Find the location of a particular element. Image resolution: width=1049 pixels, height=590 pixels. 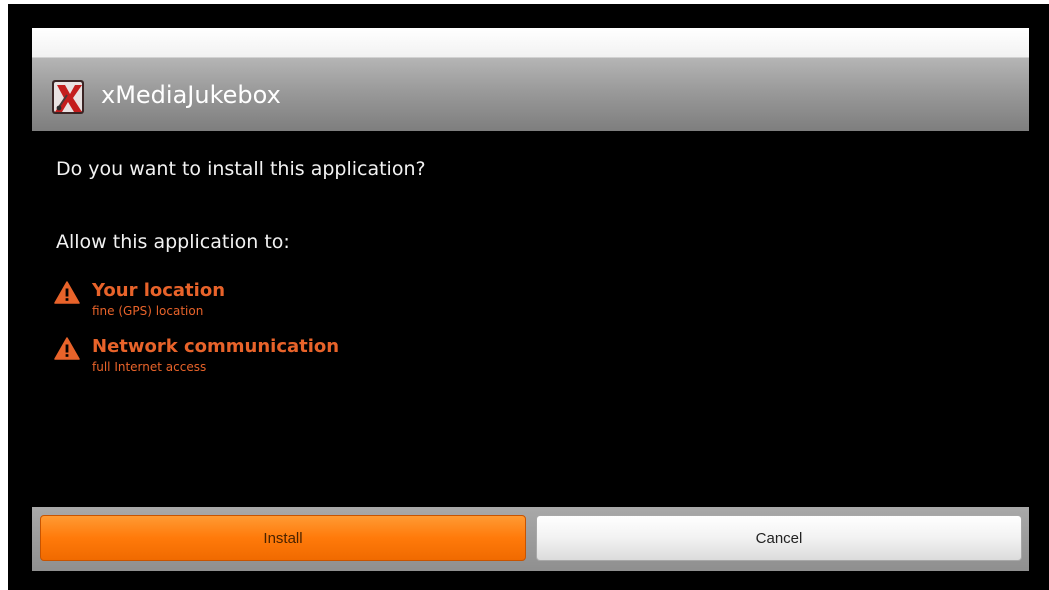

app-icon is located at coordinates (68, 97).